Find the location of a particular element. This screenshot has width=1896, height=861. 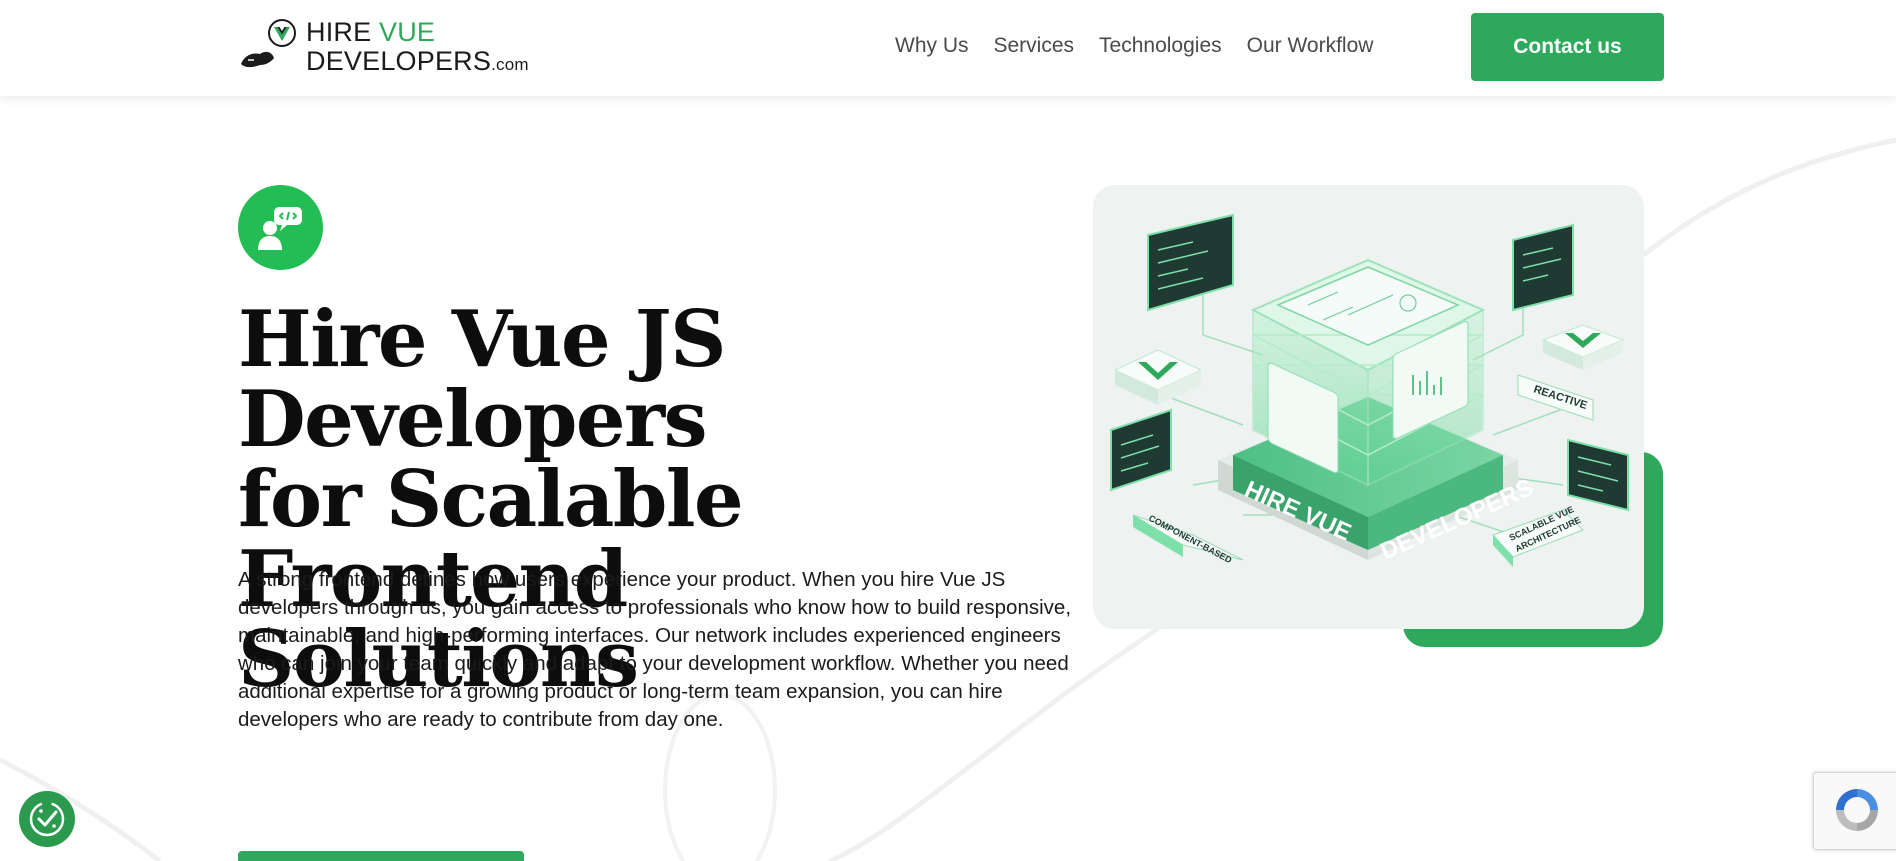

developer-chat-icon is located at coordinates (280, 228).